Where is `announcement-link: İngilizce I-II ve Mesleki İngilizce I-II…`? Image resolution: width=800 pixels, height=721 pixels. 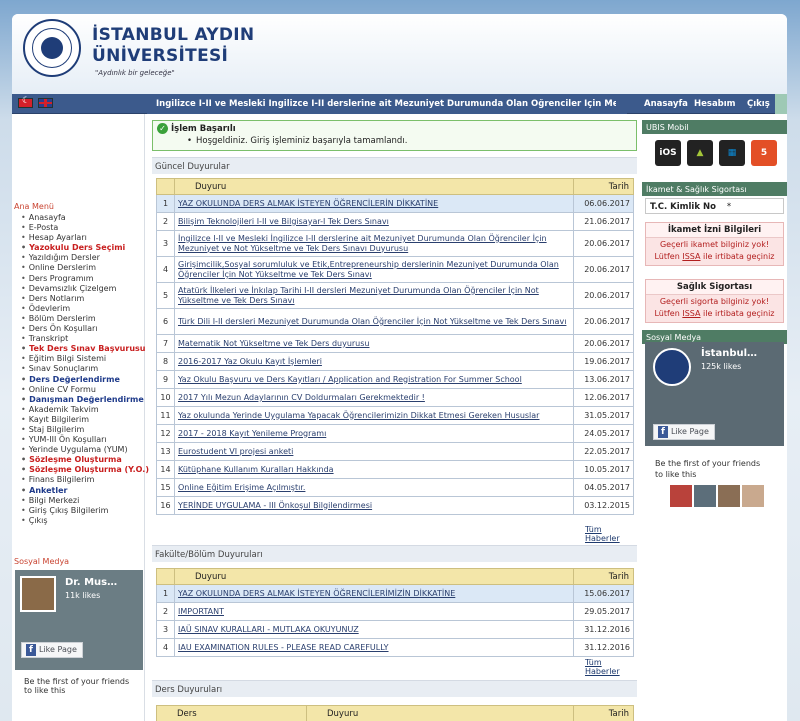 announcement-link: İngilizce I-II ve Mesleki İngilizce I-II… is located at coordinates (374, 243).